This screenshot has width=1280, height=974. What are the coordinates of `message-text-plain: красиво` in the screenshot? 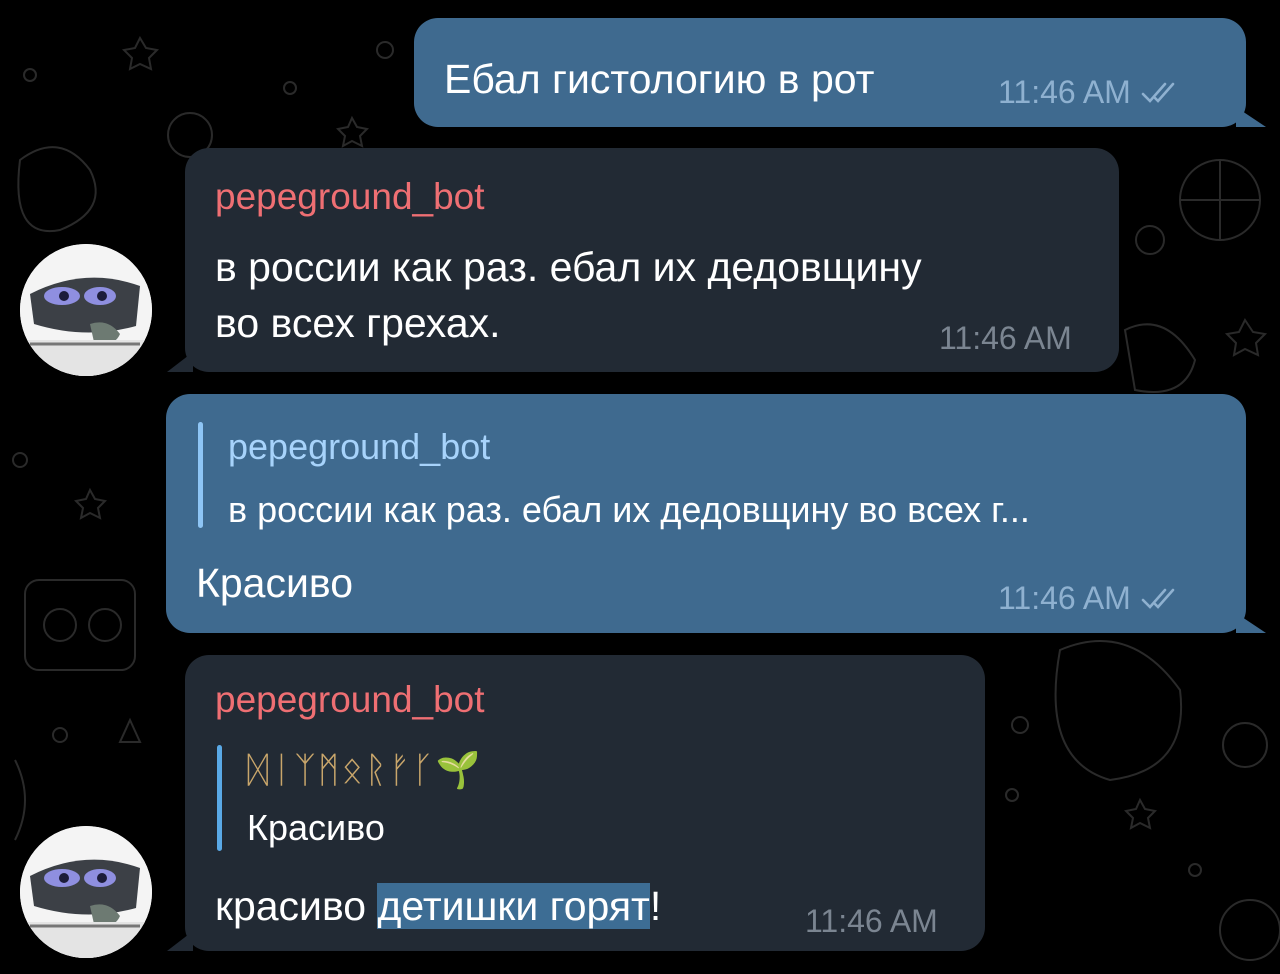 It's located at (296, 906).